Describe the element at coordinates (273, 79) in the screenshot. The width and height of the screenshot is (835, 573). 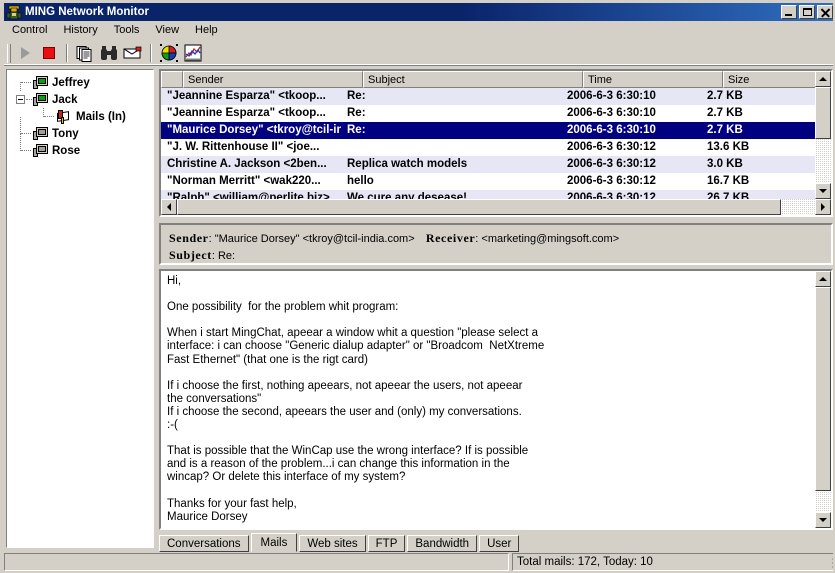
I see `column-header-sender: Sender` at that location.